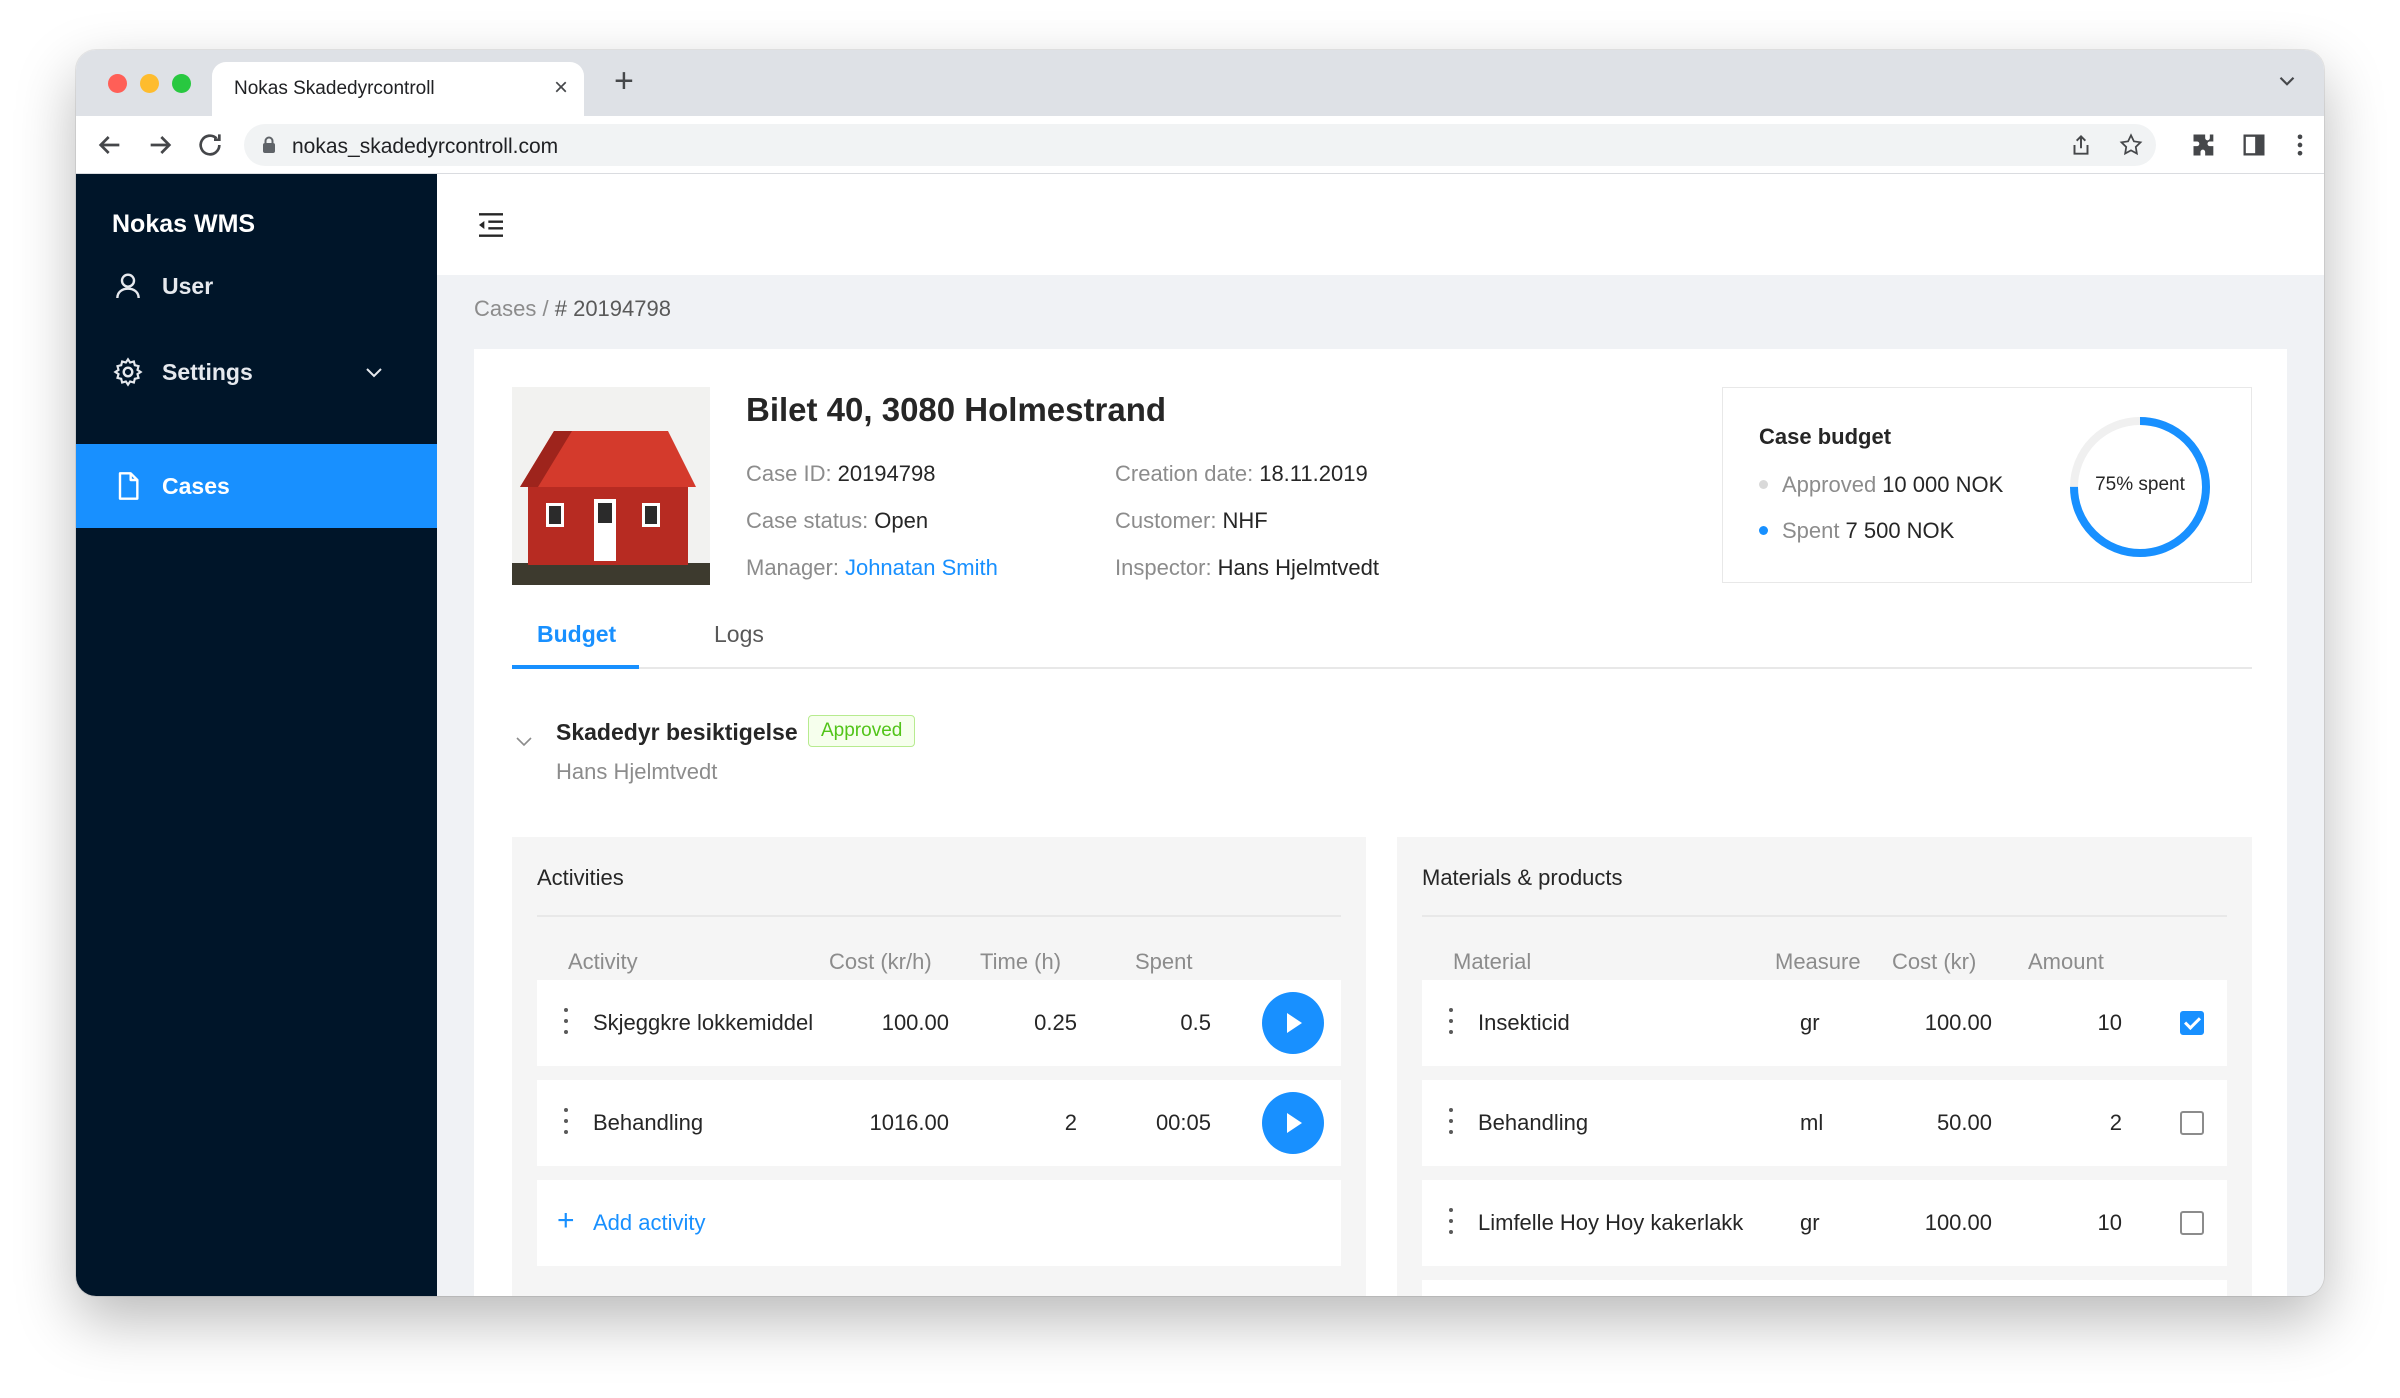 This screenshot has width=2400, height=1398. Describe the element at coordinates (561, 88) in the screenshot. I see `tab-close-icon: ×` at that location.